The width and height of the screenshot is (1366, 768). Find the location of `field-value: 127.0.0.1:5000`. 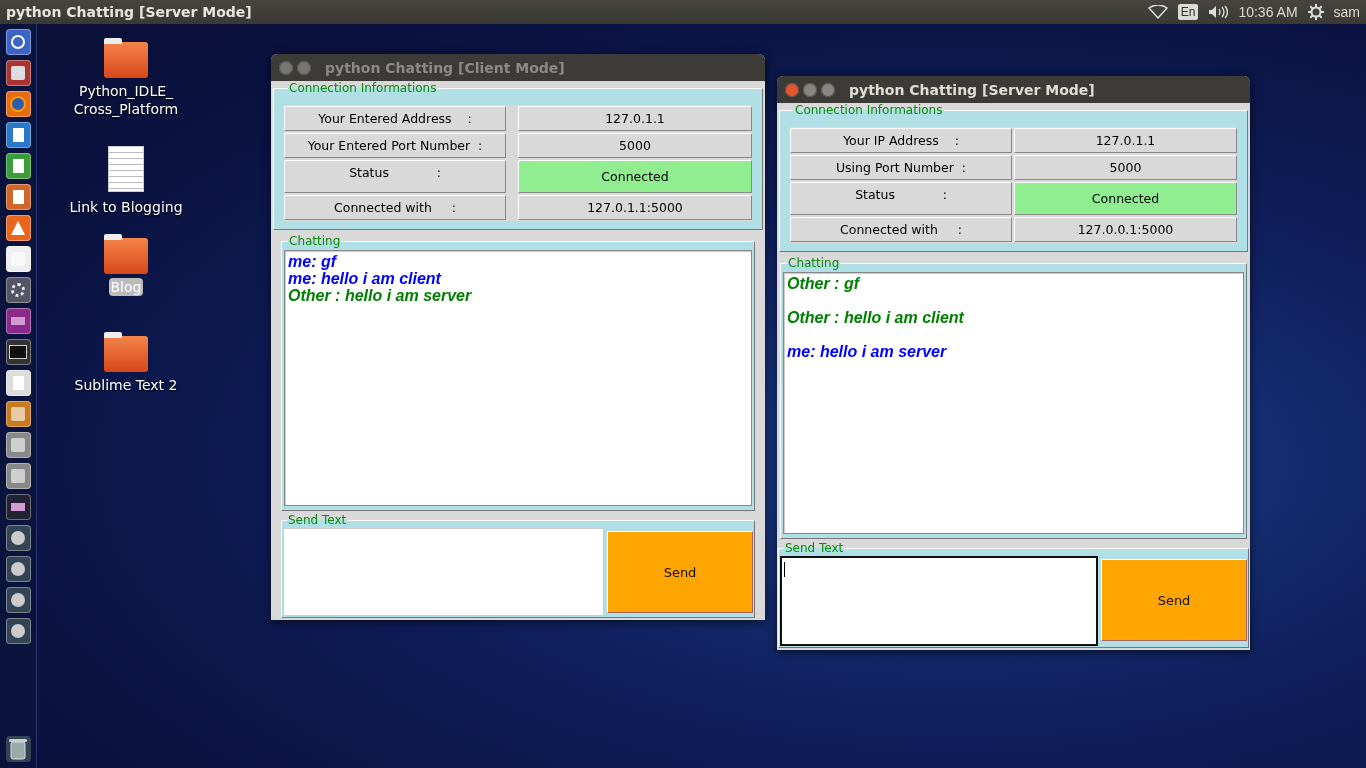

field-value: 127.0.0.1:5000 is located at coordinates (1125, 229).